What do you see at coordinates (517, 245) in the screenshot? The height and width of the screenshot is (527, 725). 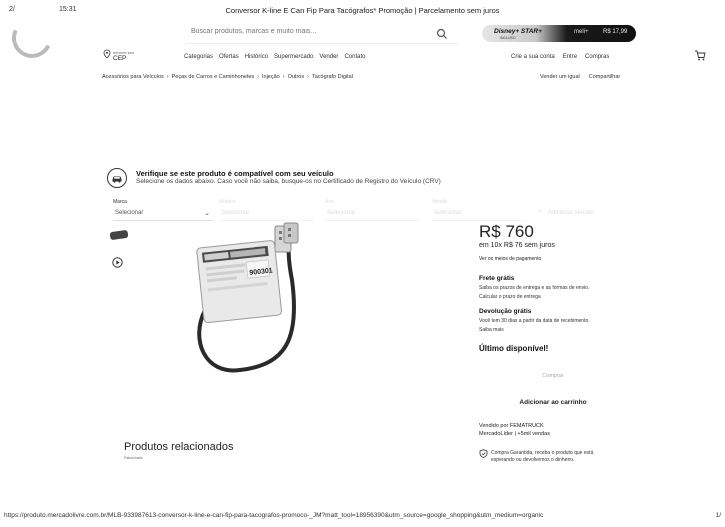 I see `installments-text: em 10x R$ 76 sem juros` at bounding box center [517, 245].